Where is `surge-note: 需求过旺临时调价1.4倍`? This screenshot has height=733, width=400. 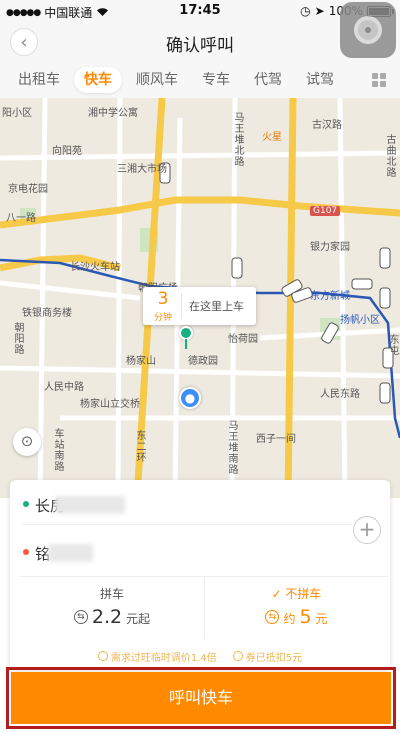 surge-note: 需求过旺临时调价1.4倍 is located at coordinates (157, 656).